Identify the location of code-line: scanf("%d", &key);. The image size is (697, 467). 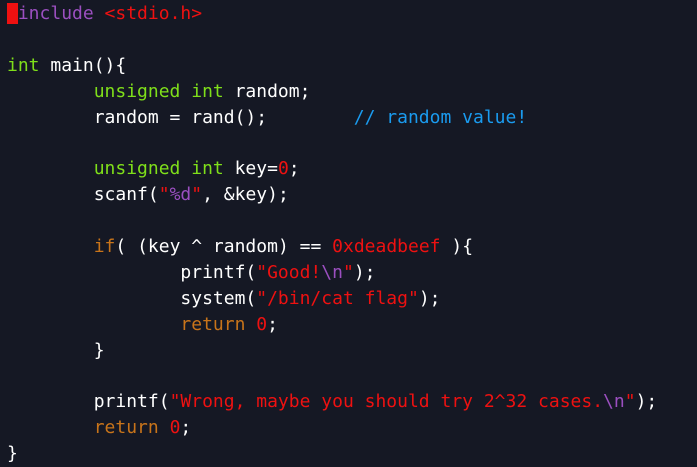
(332, 195).